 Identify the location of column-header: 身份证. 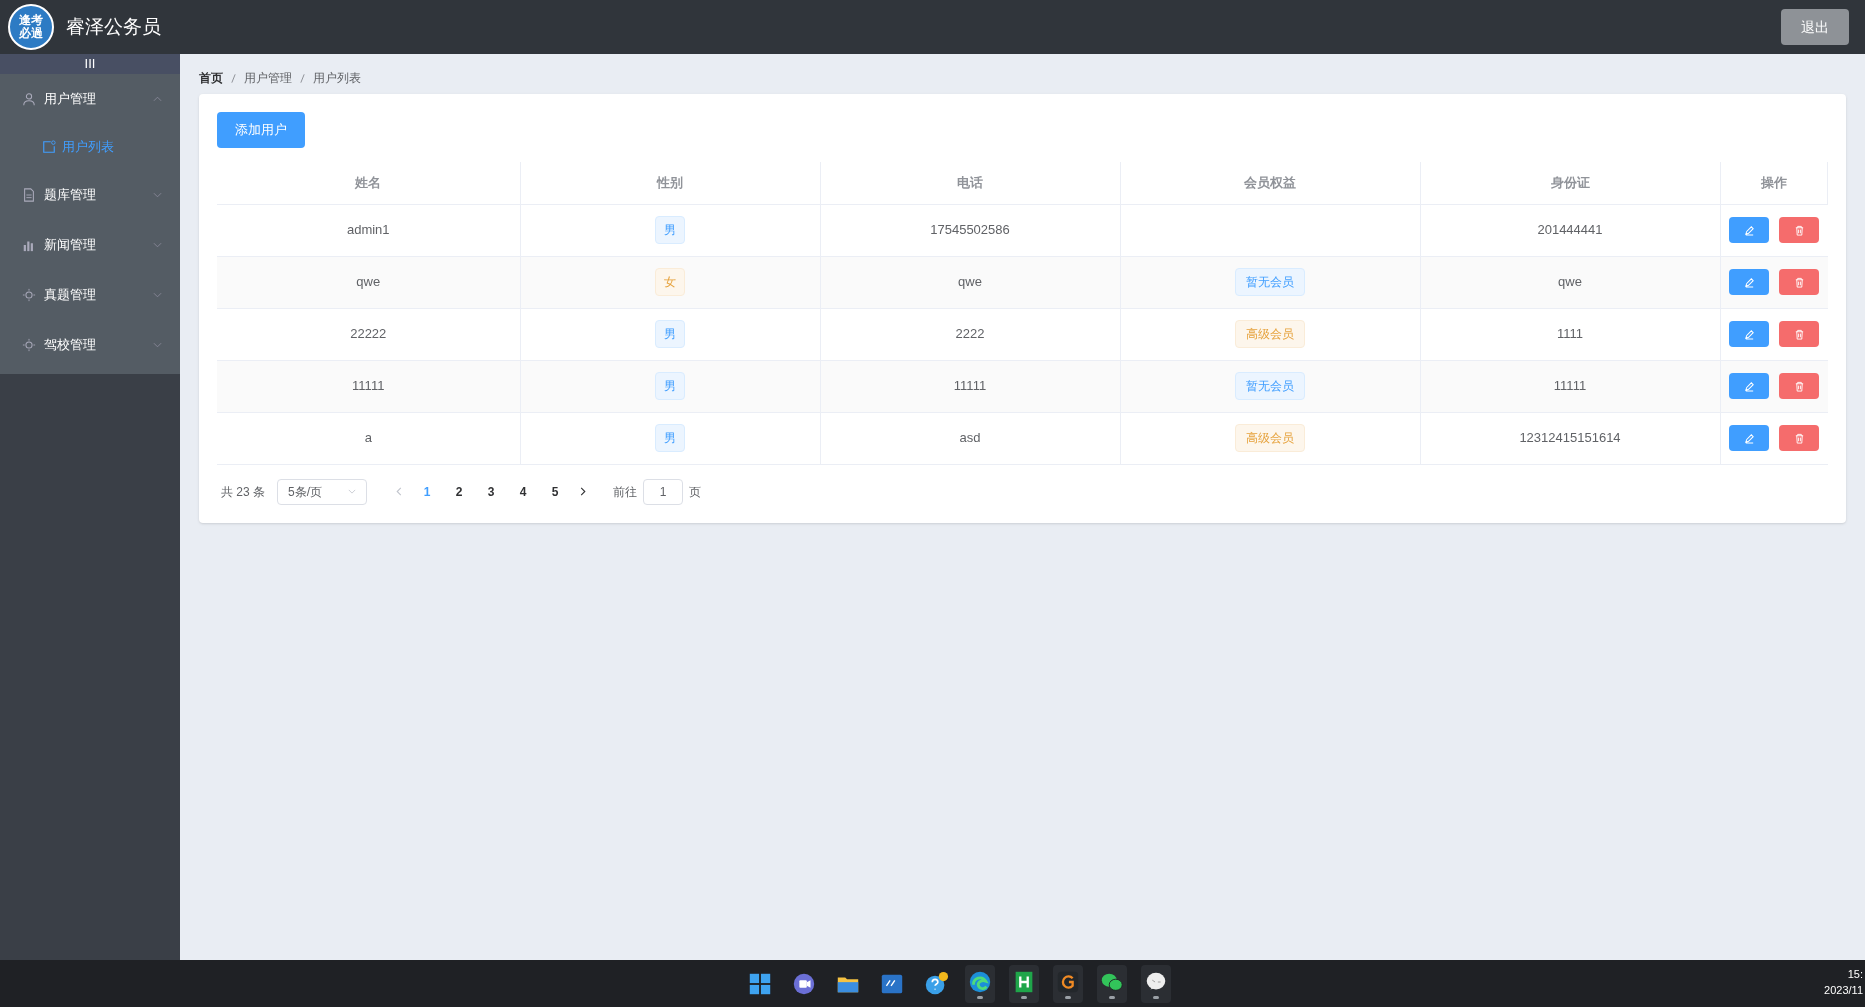
(1570, 183).